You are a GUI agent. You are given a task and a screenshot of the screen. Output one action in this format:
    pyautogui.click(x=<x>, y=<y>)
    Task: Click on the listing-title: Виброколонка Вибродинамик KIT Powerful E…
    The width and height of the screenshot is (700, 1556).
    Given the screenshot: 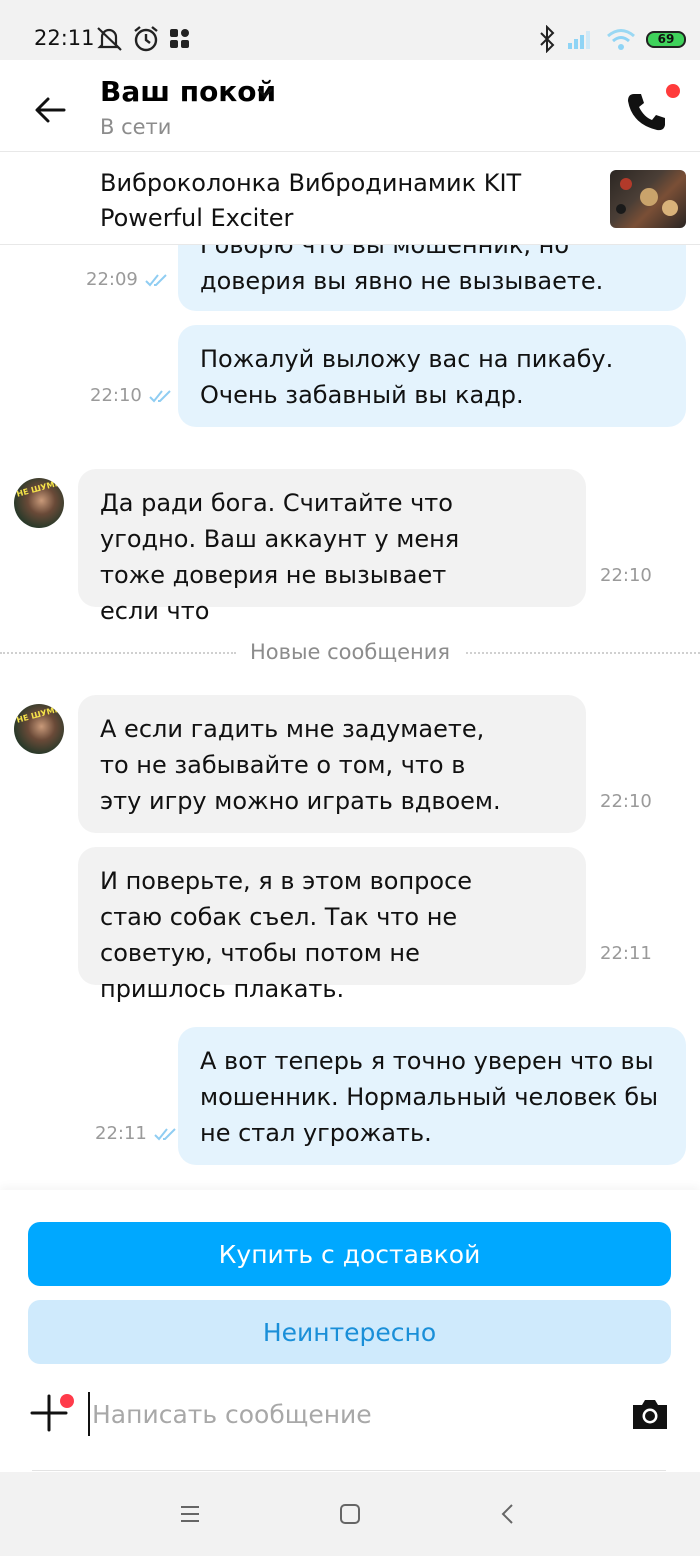 What is the action you would take?
    pyautogui.click(x=335, y=201)
    